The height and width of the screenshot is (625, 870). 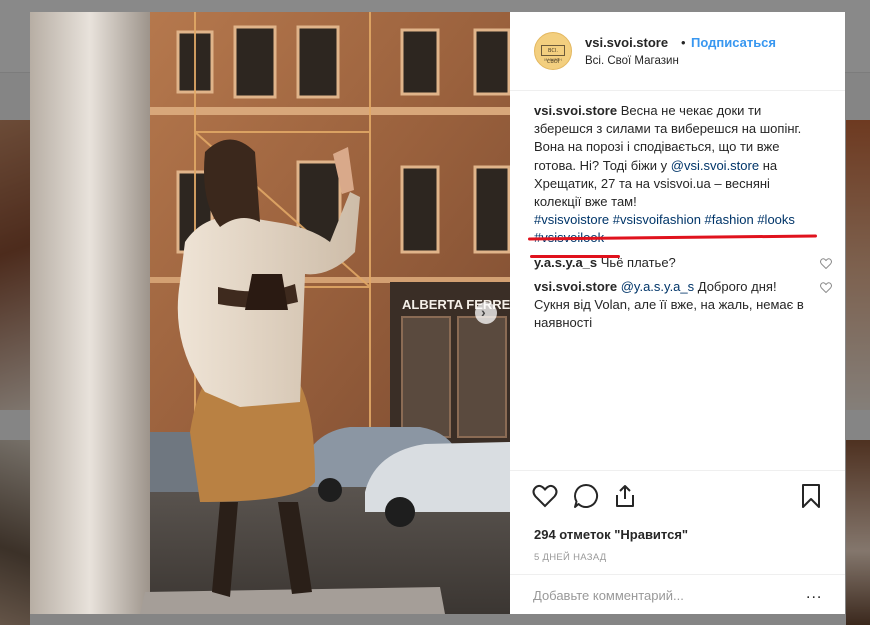 I want to click on follow-button: Подписаться, so click(x=733, y=42).